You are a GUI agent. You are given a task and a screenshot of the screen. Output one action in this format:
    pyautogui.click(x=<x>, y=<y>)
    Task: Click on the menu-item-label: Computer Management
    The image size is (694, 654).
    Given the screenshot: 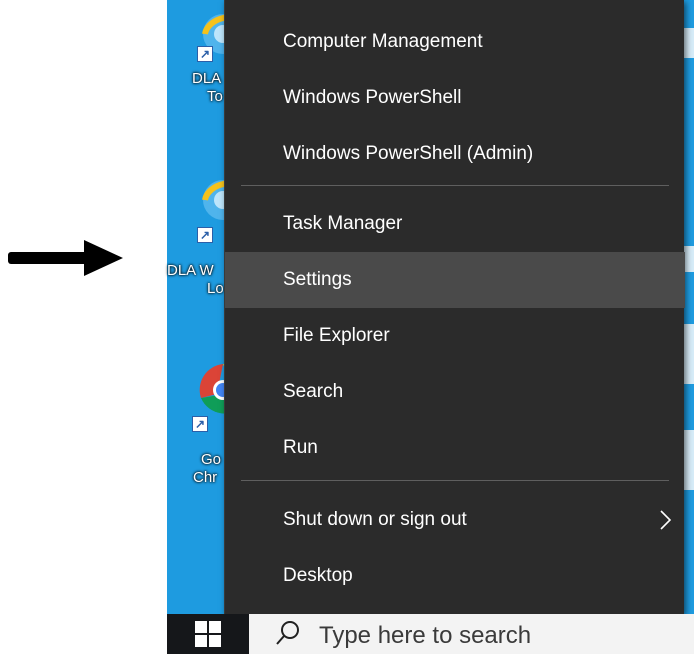 What is the action you would take?
    pyautogui.click(x=383, y=41)
    